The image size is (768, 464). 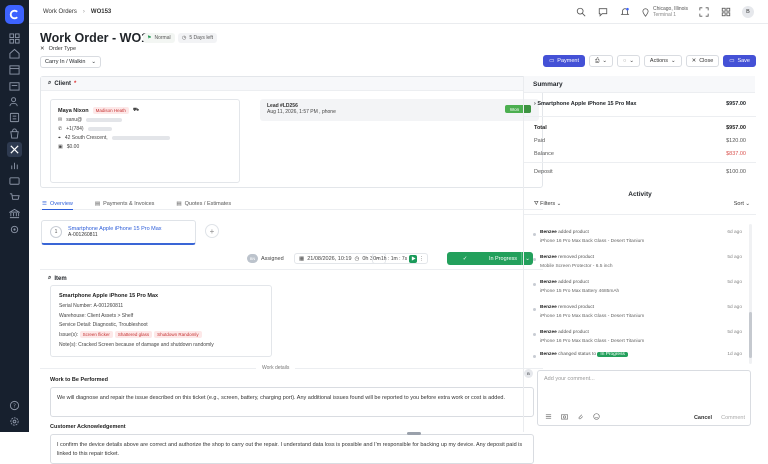 What do you see at coordinates (564, 416) in the screenshot?
I see `camera-icon` at bounding box center [564, 416].